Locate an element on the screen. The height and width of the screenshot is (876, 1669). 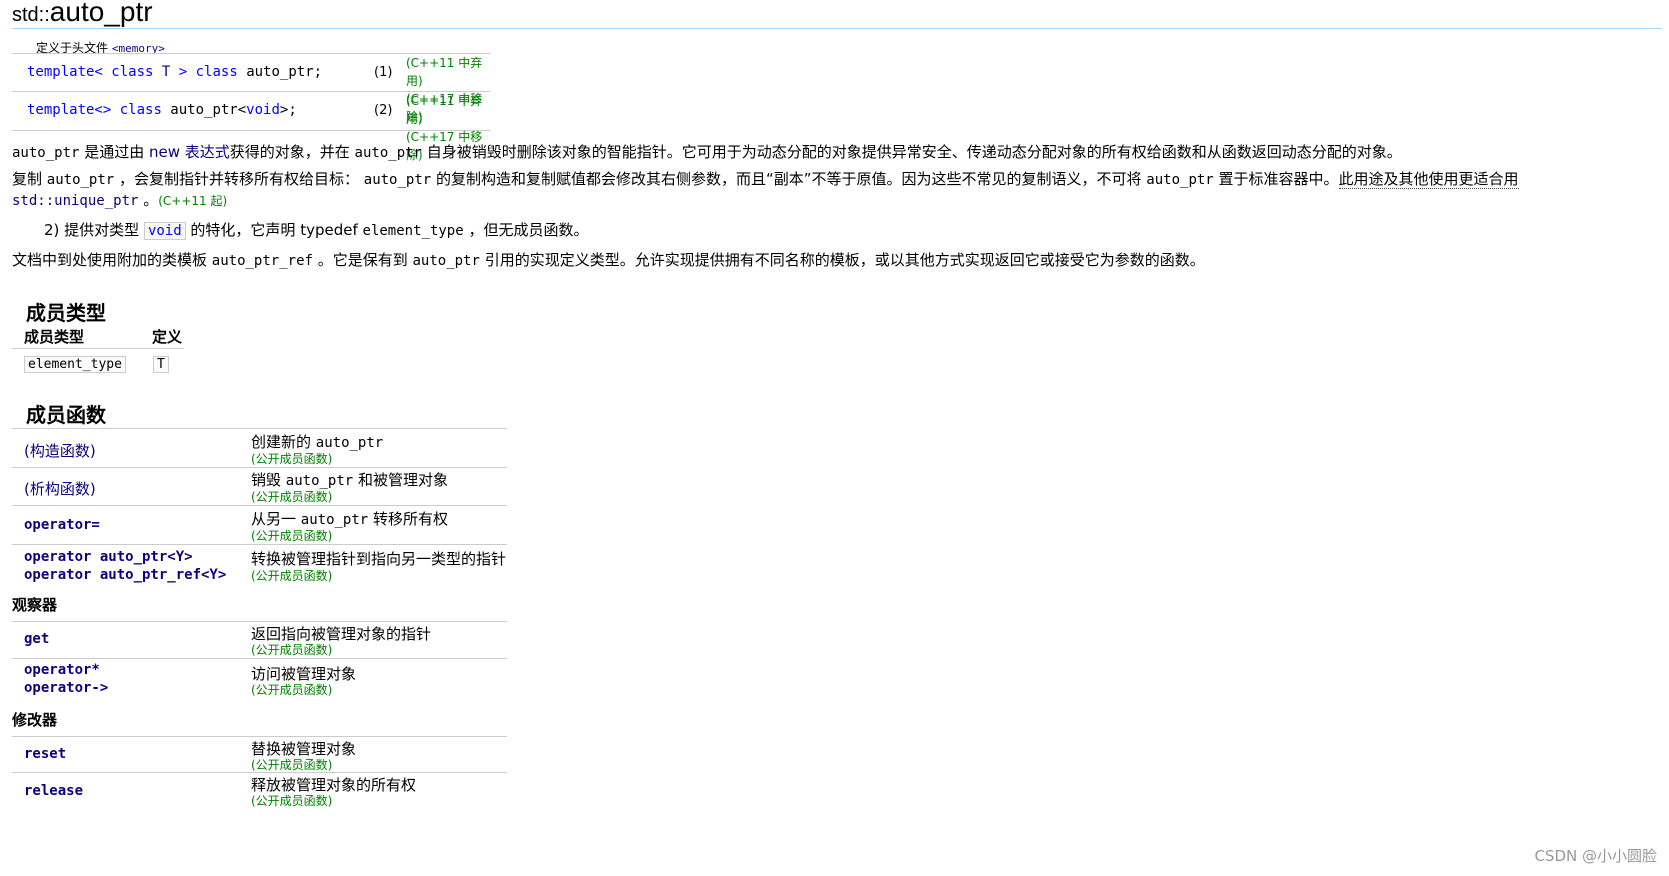
table-row: operator= 从另一 auto_ptr 转移所有权 (公开成员函数) is located at coordinates (259, 524).